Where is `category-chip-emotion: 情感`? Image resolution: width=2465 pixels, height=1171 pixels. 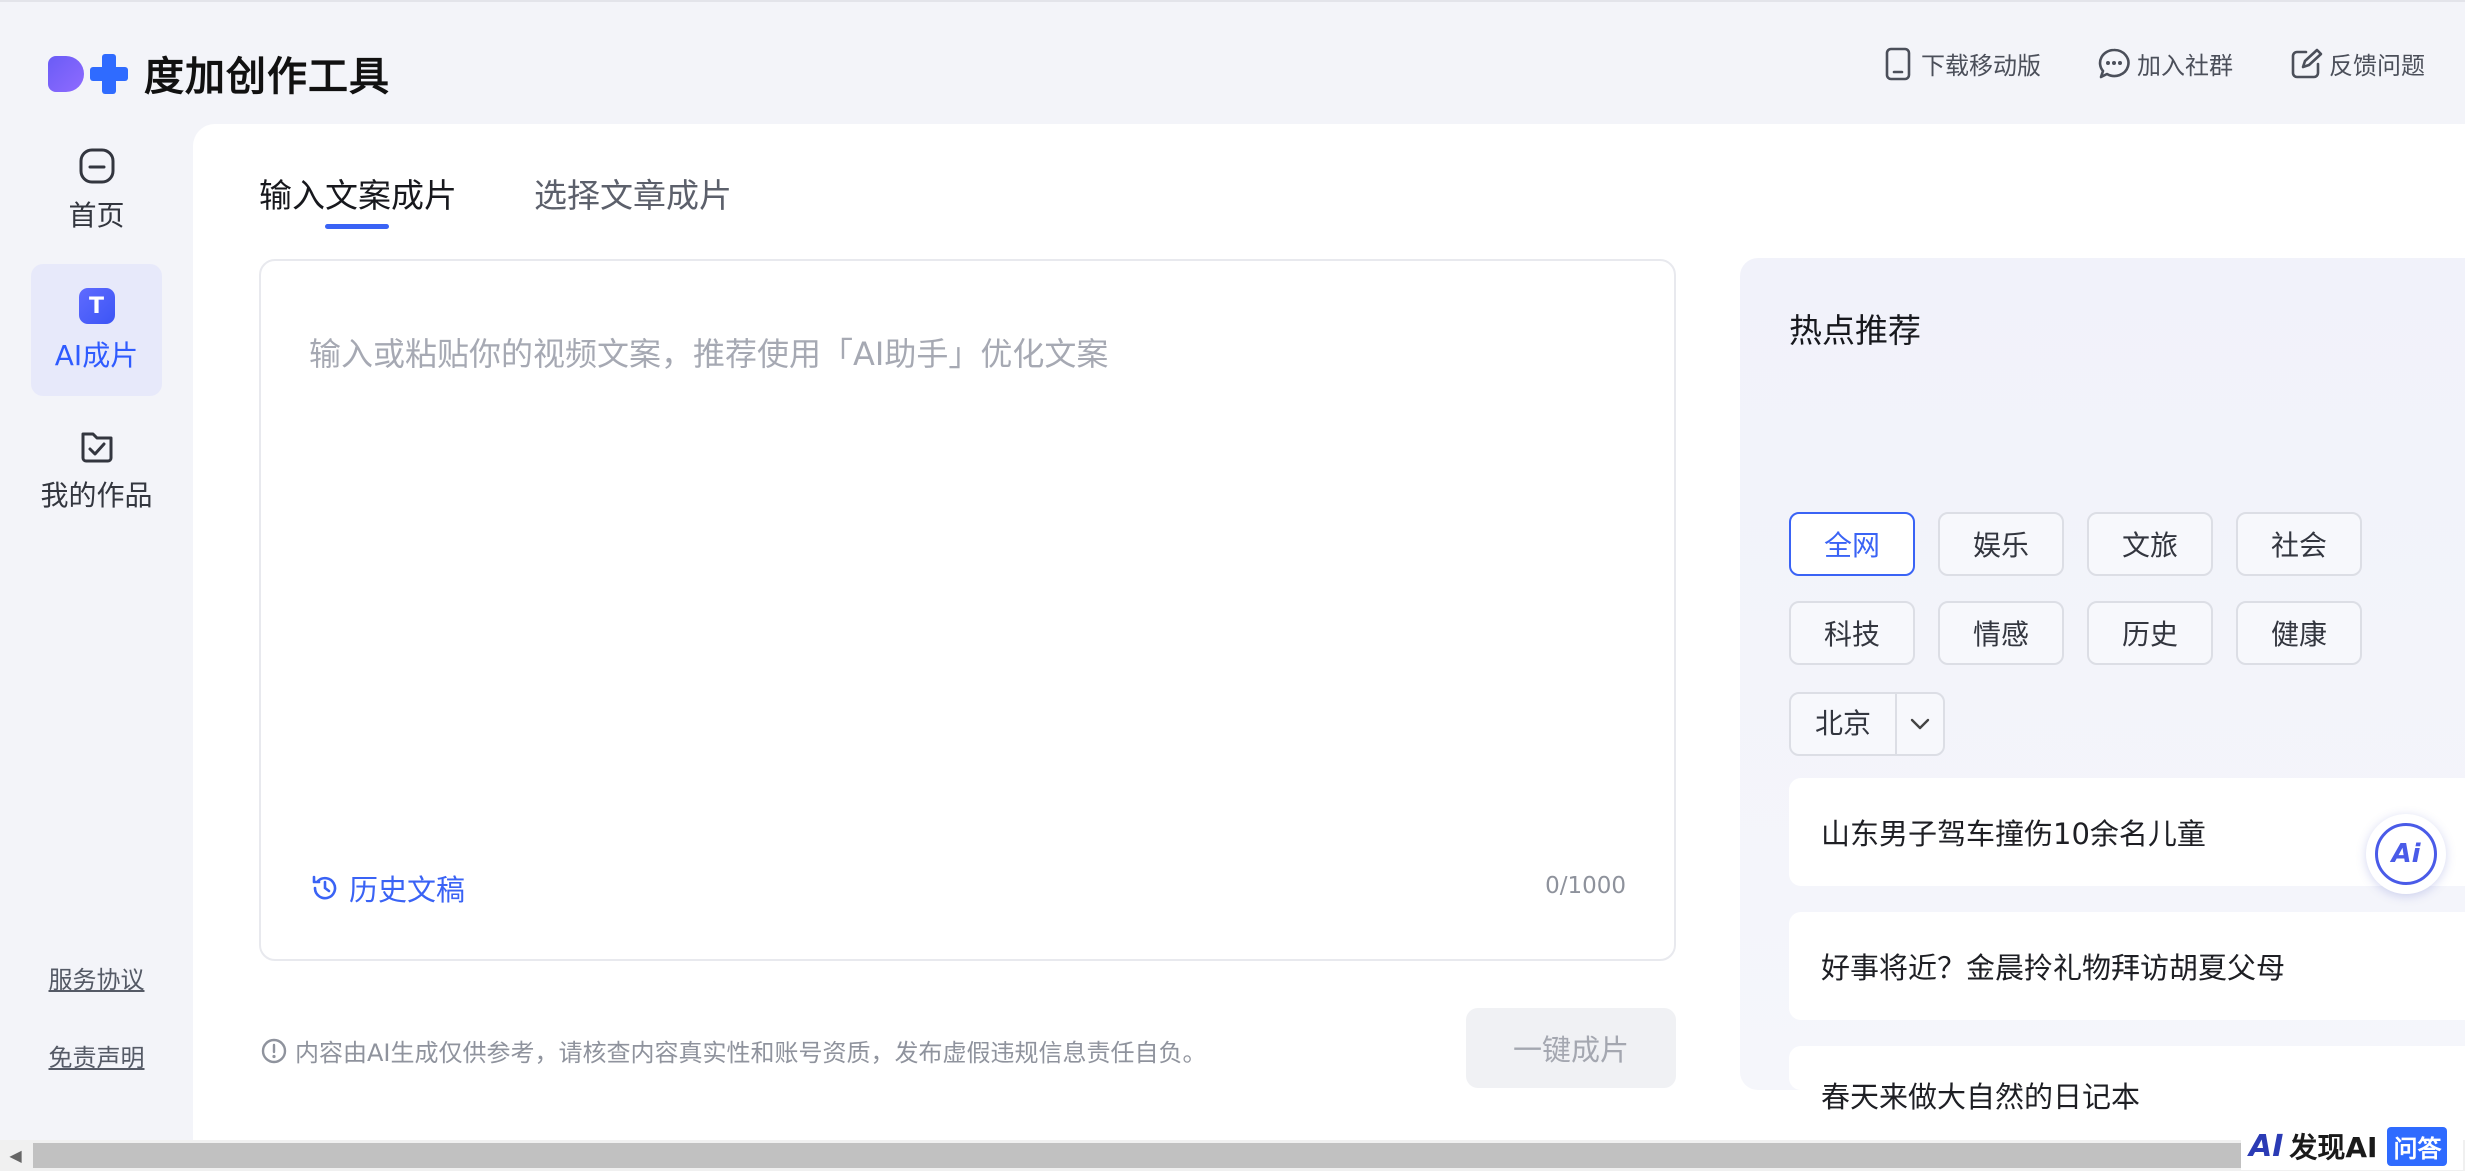
category-chip-emotion: 情感 is located at coordinates (2001, 633).